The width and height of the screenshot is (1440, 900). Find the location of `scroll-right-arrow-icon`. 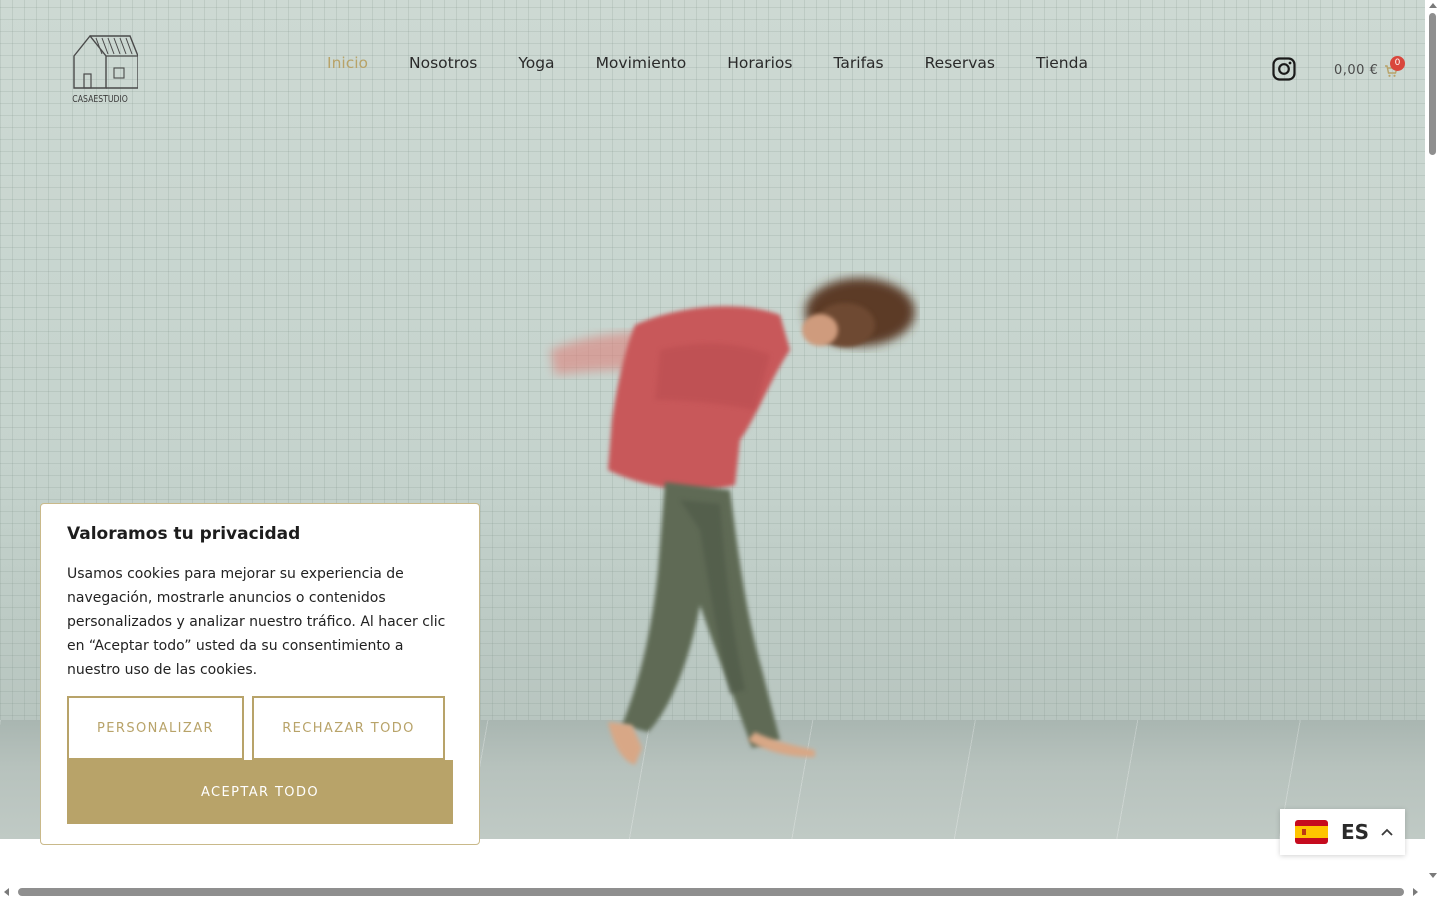

scroll-right-arrow-icon is located at coordinates (1415, 892).